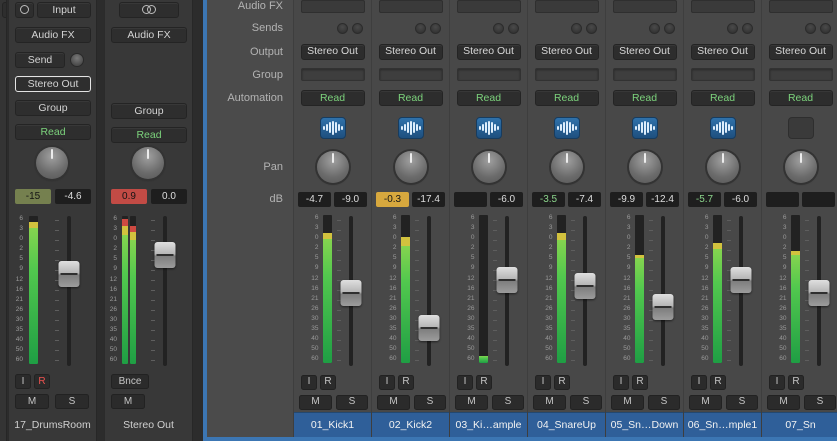 This screenshot has width=837, height=441. Describe the element at coordinates (799, 424) in the screenshot. I see `channel-name-plate: 07_Sn` at that location.